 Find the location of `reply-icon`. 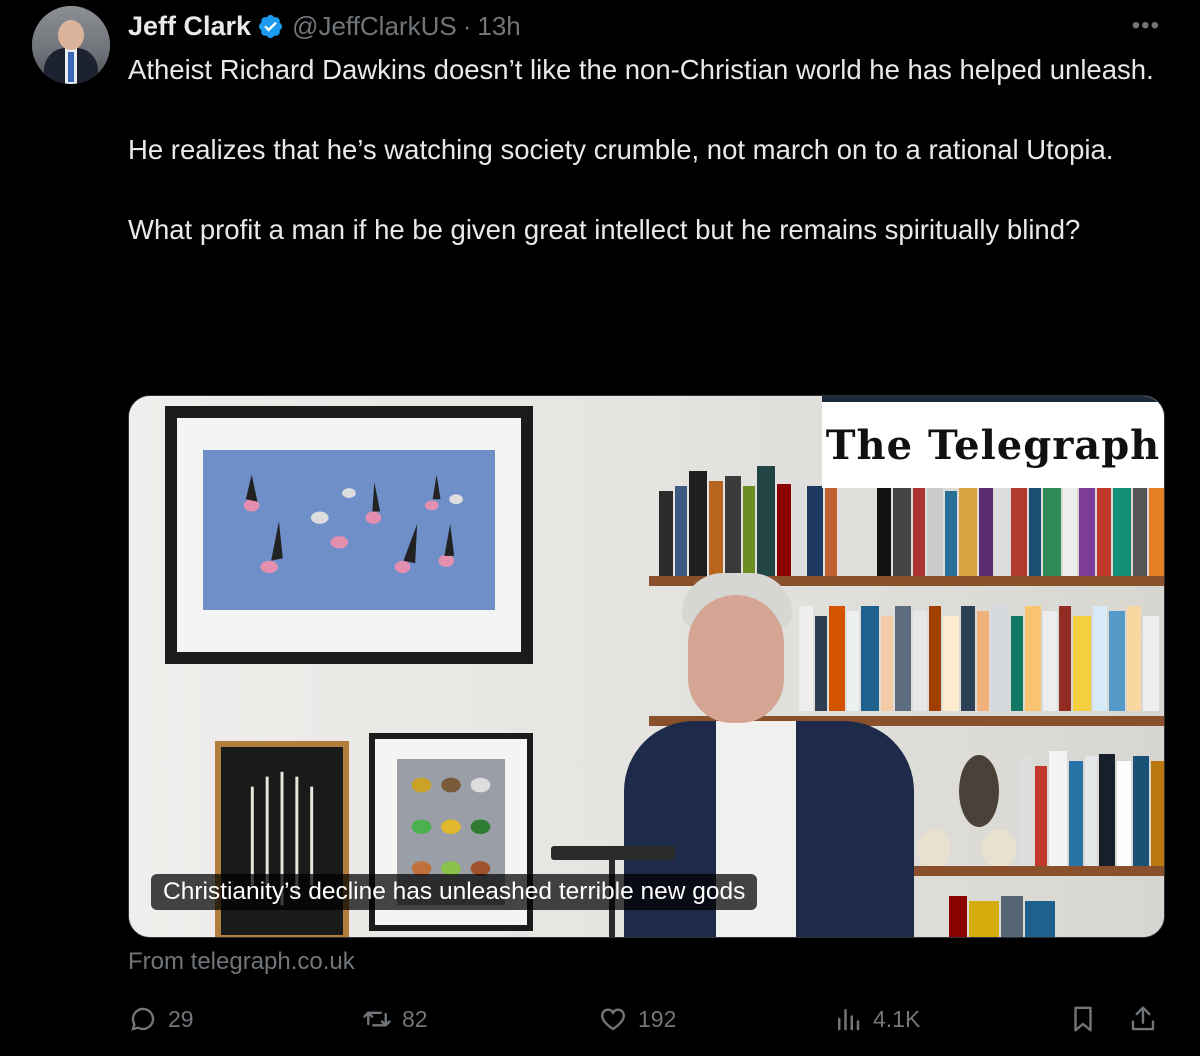

reply-icon is located at coordinates (143, 1019).